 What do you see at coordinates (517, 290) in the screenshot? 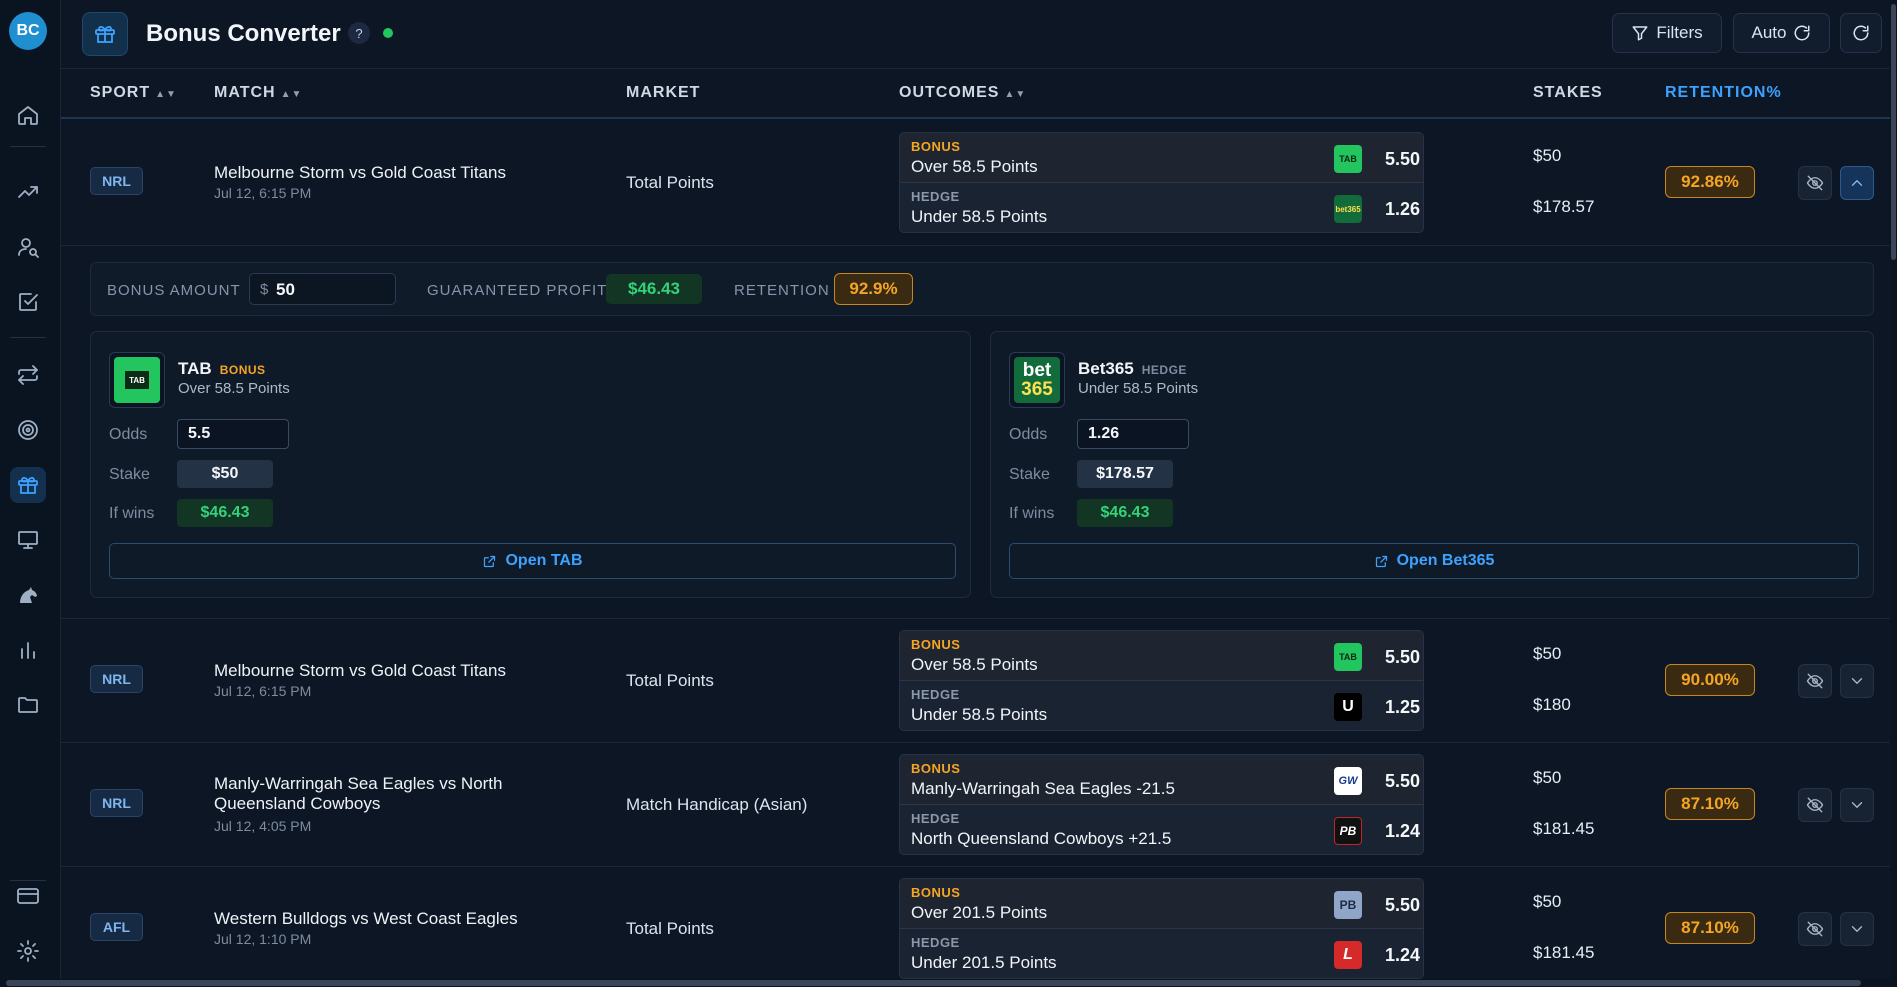
I see `guaranteed-profit-label: GUARANTEED PROFIT` at bounding box center [517, 290].